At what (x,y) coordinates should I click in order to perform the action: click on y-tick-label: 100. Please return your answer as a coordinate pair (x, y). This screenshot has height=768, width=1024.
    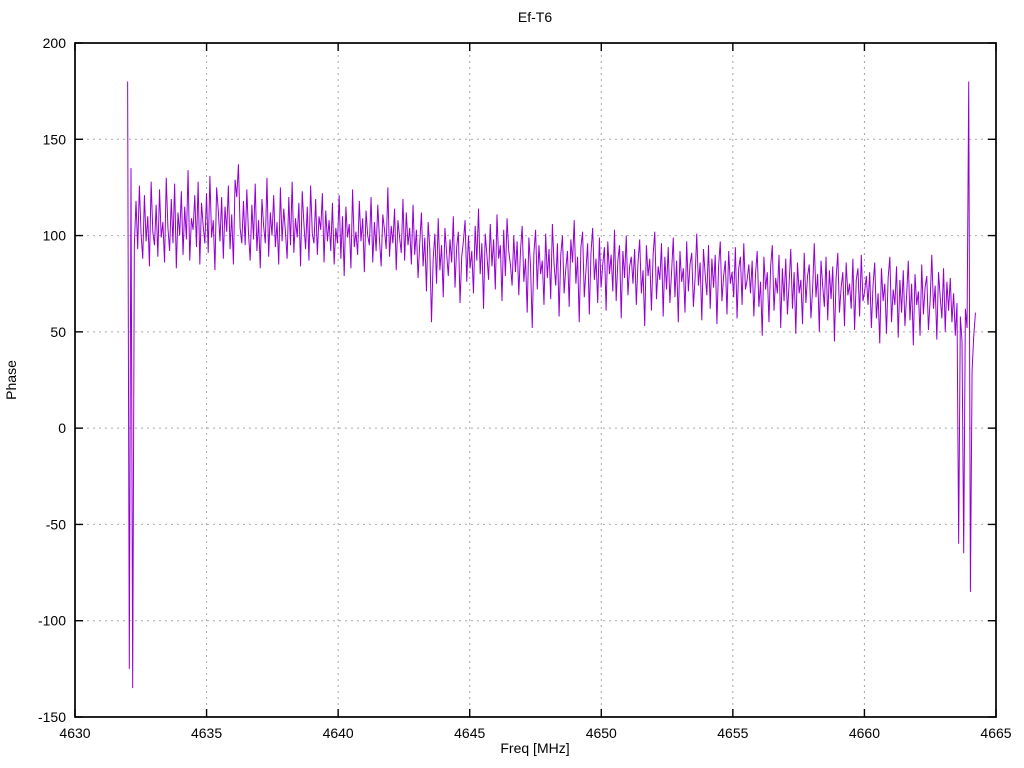
    Looking at the image, I should click on (55, 236).